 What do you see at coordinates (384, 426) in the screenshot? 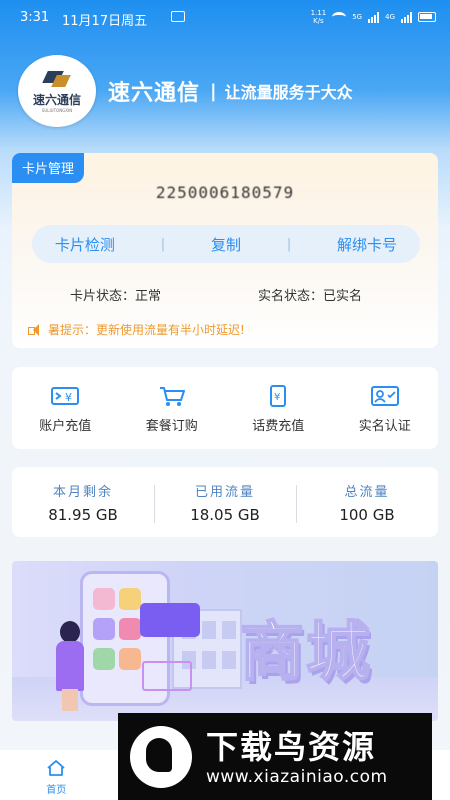
I see `service-label: 实名认证` at bounding box center [384, 426].